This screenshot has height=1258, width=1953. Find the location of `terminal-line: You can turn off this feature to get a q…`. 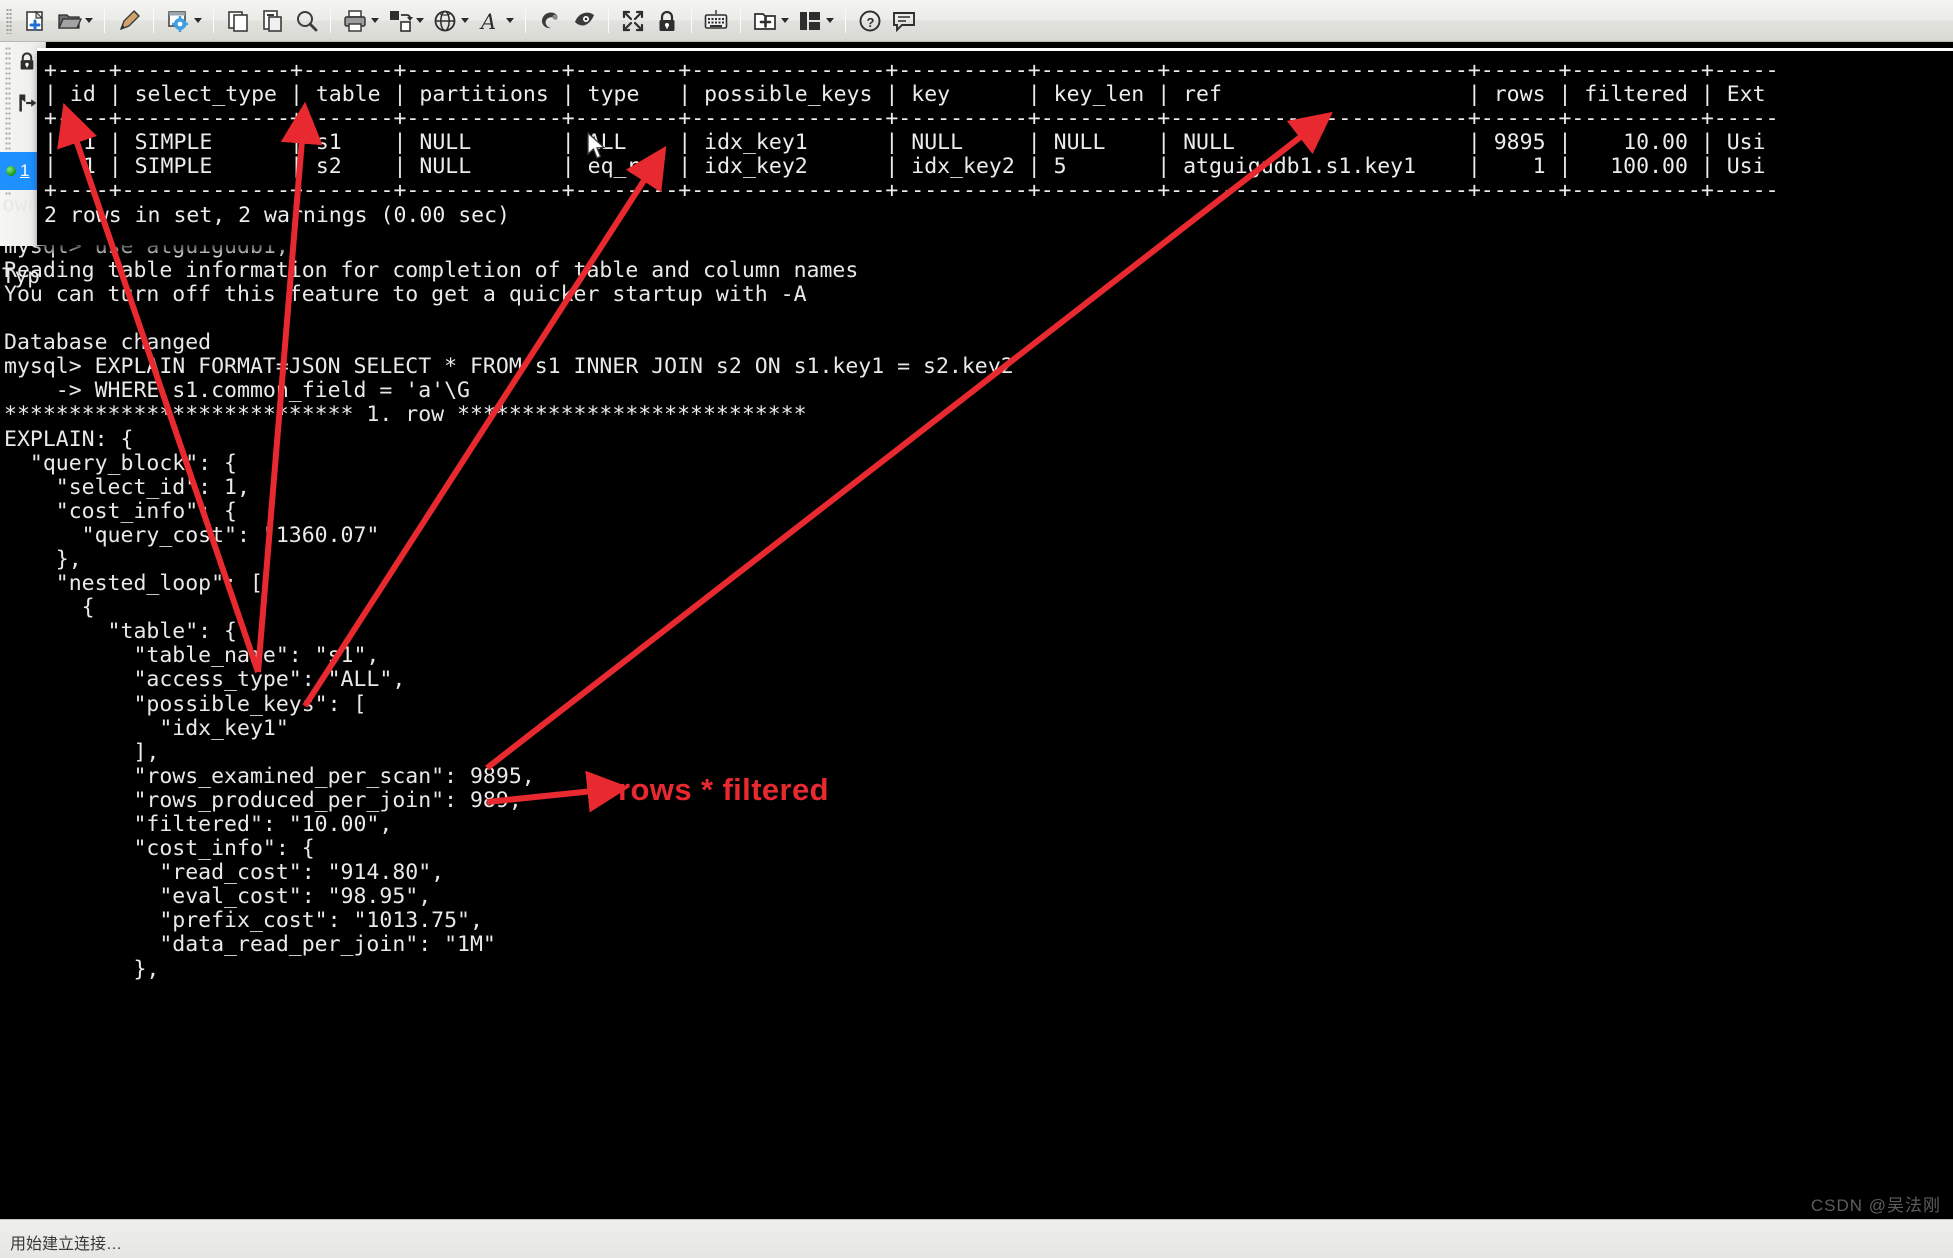

terminal-line: You can turn off this feature to get a q… is located at coordinates (405, 294).